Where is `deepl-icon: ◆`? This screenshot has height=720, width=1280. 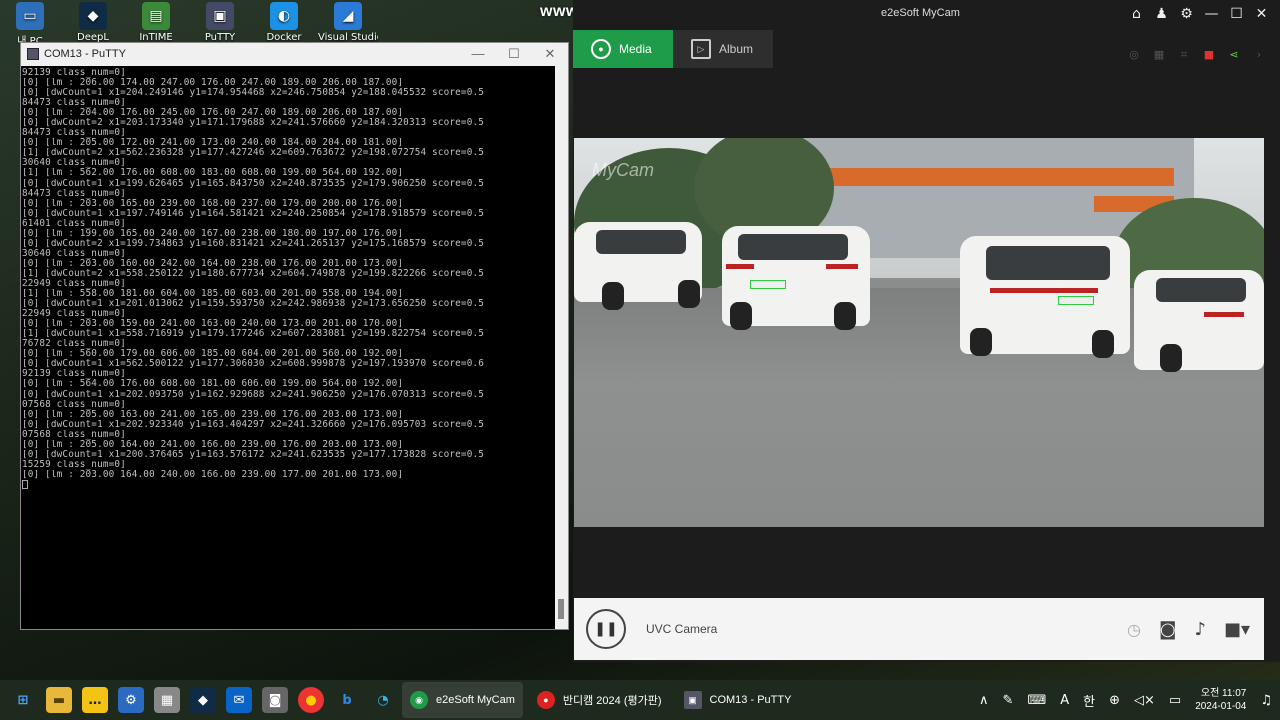
deepl-icon: ◆ is located at coordinates (203, 700).